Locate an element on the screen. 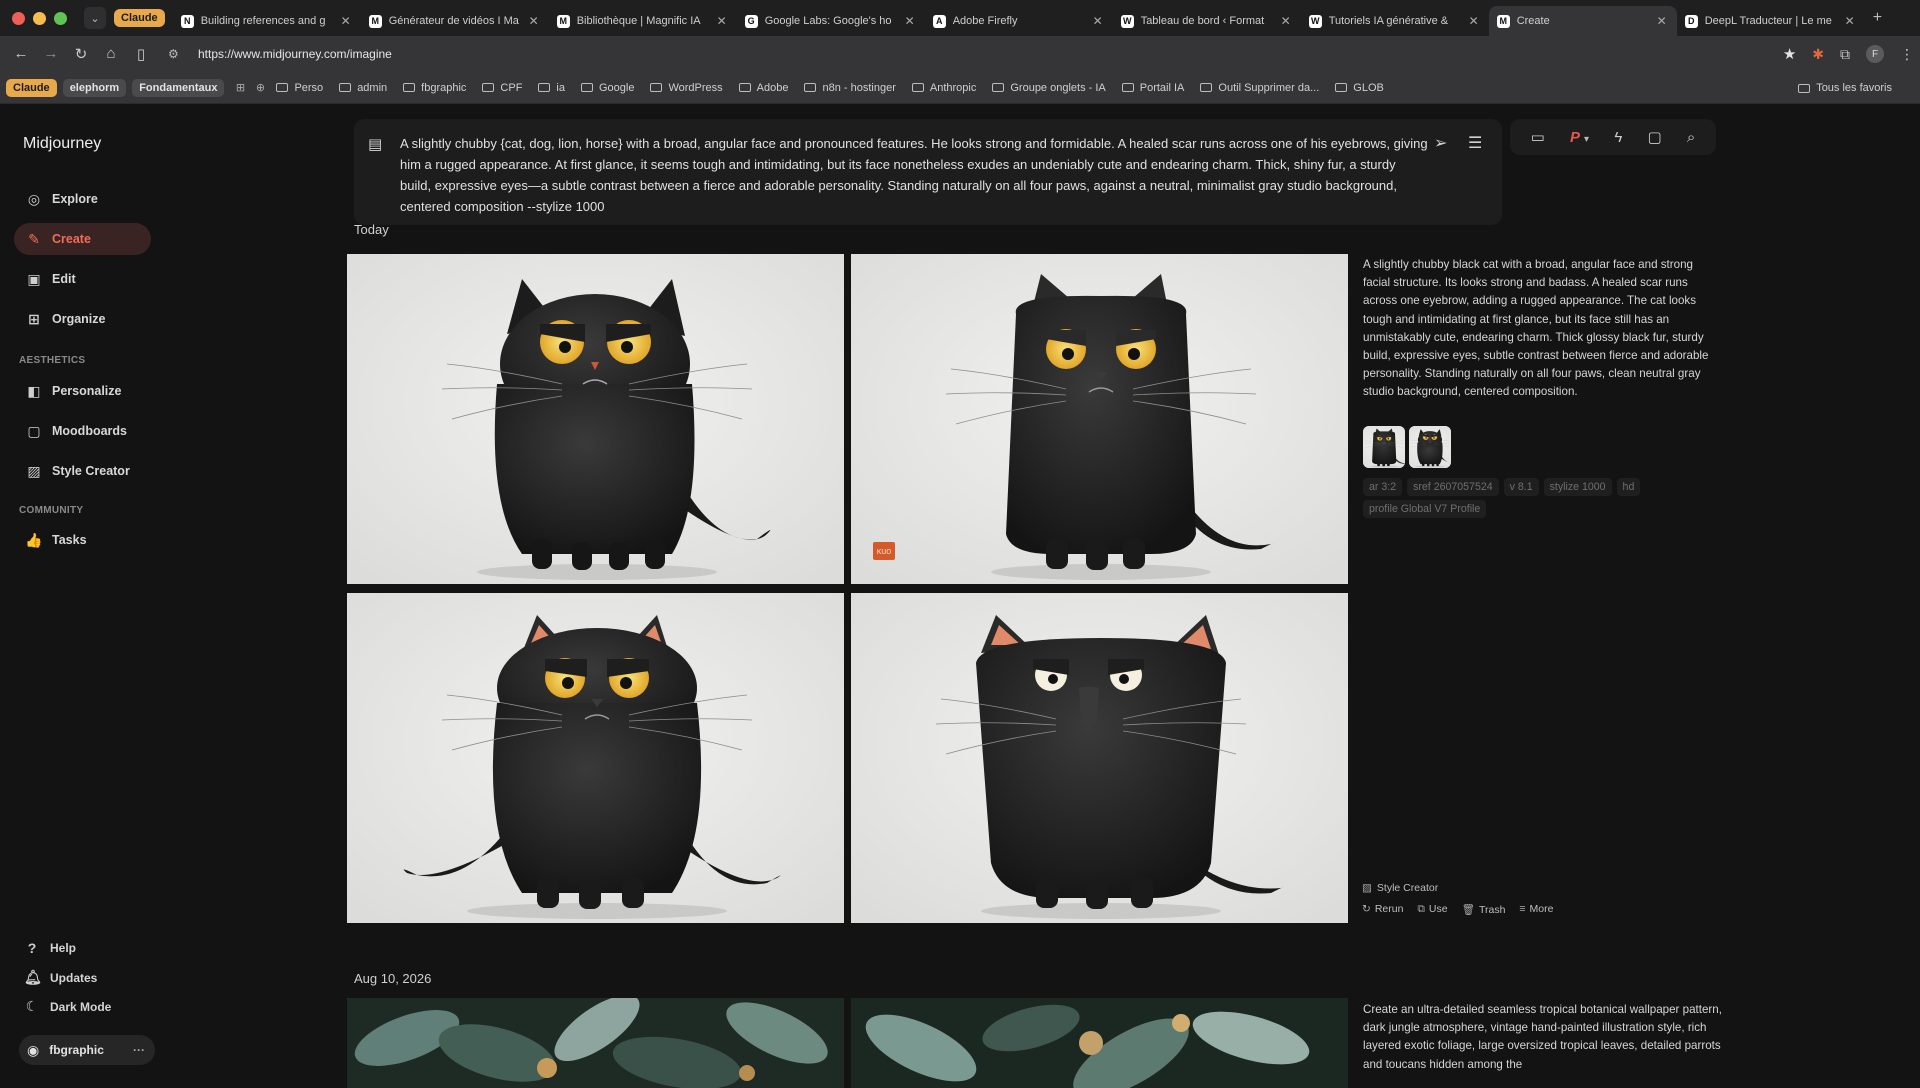 This screenshot has height=1088, width=1920. lightning-icon: ϟ is located at coordinates (1618, 137).